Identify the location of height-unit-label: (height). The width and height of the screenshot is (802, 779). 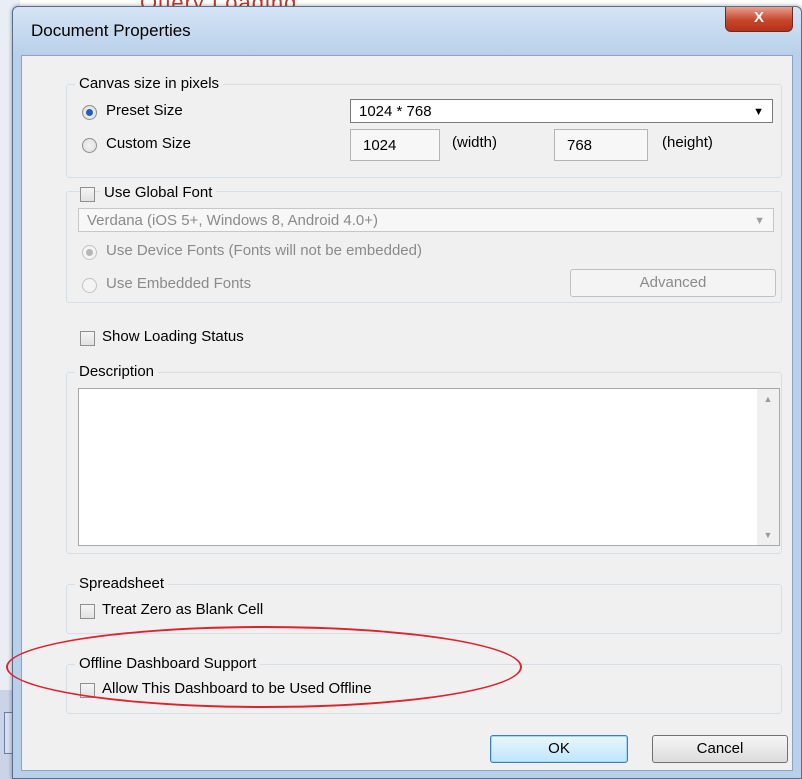
(687, 142).